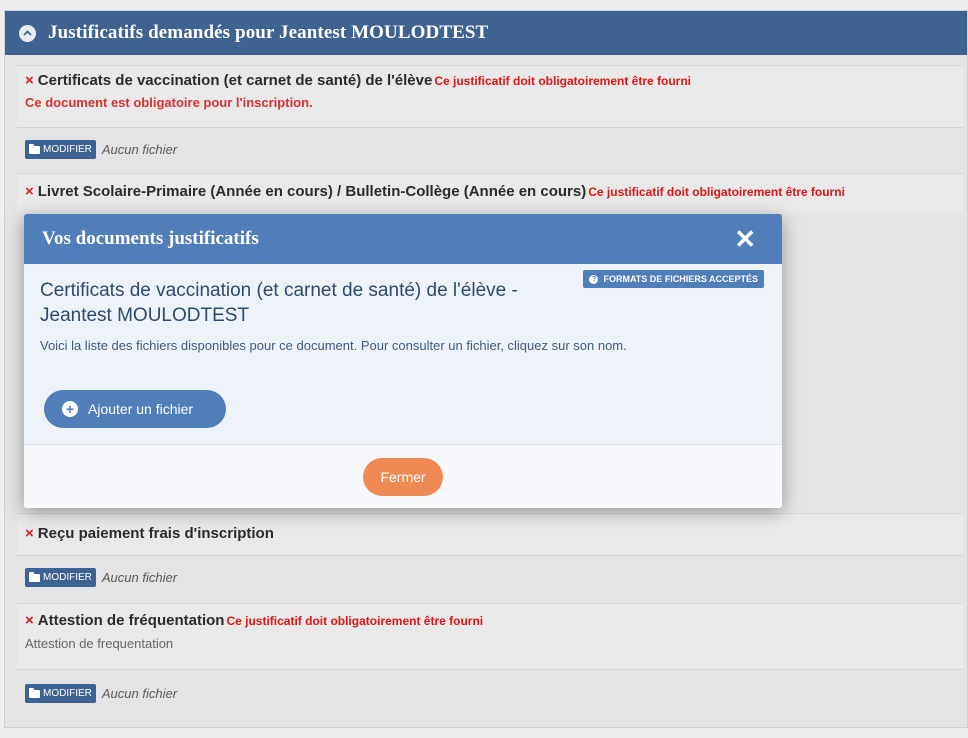  What do you see at coordinates (150, 238) in the screenshot?
I see `modal-title: Vos documents justificatifs` at bounding box center [150, 238].